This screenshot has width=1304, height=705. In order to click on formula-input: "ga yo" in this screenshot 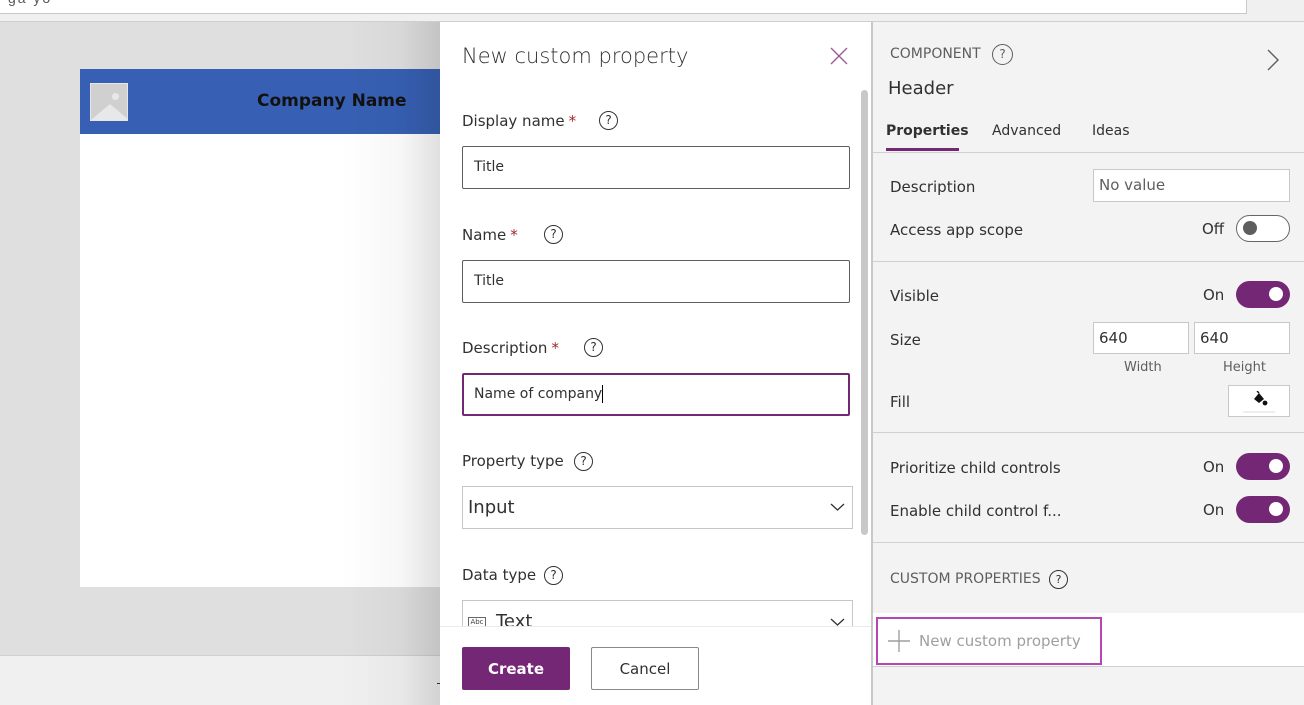, I will do `click(623, 7)`.